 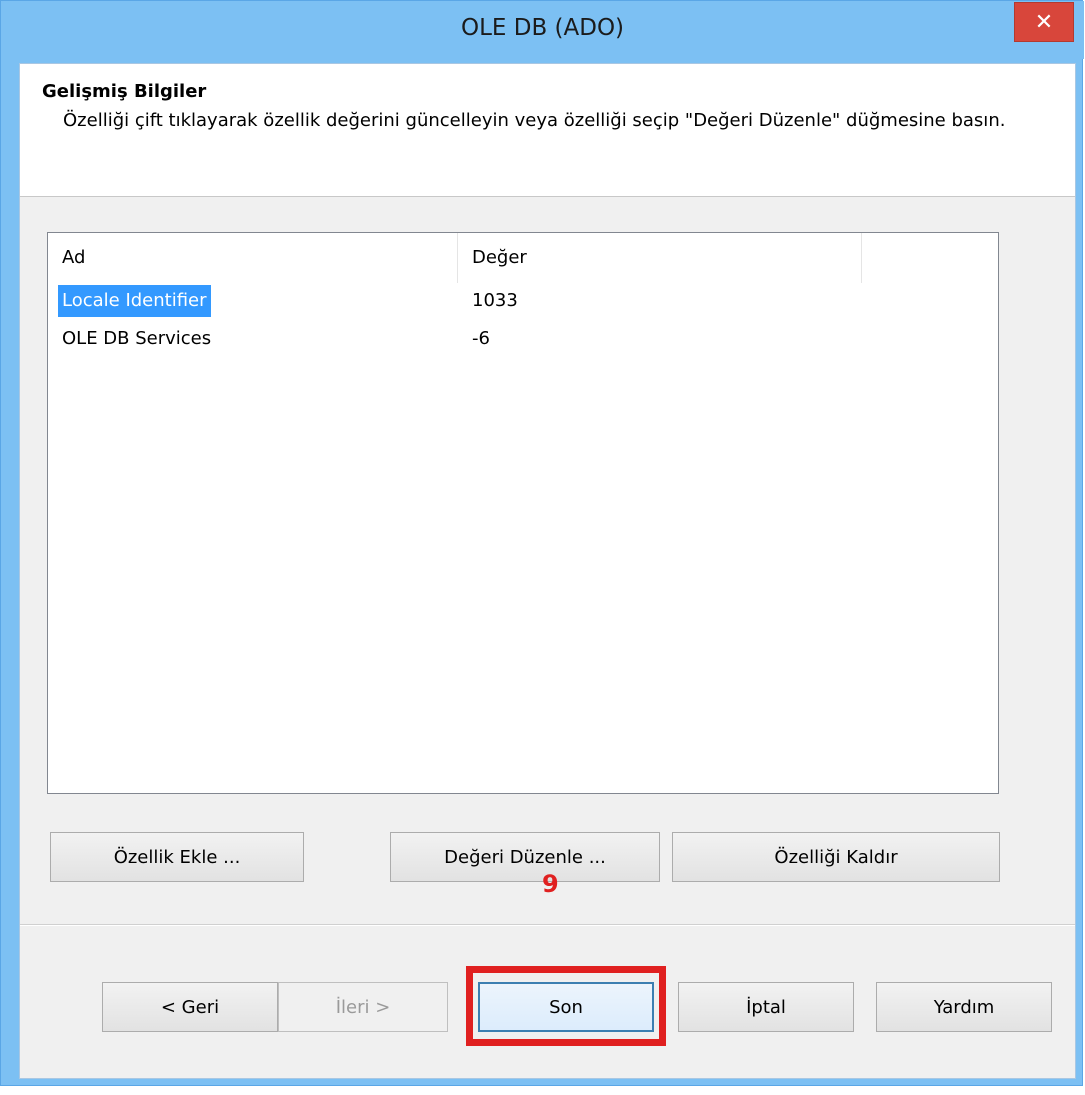 What do you see at coordinates (964, 1007) in the screenshot?
I see `help-button: Yardım` at bounding box center [964, 1007].